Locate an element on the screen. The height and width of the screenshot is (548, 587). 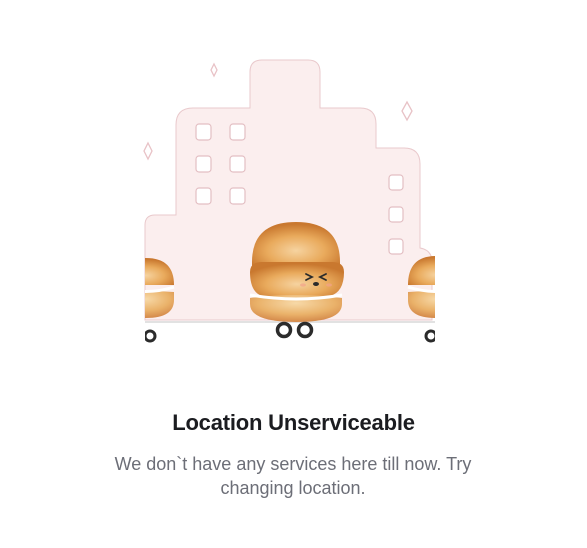
burger-left-icon is located at coordinates (160, 300).